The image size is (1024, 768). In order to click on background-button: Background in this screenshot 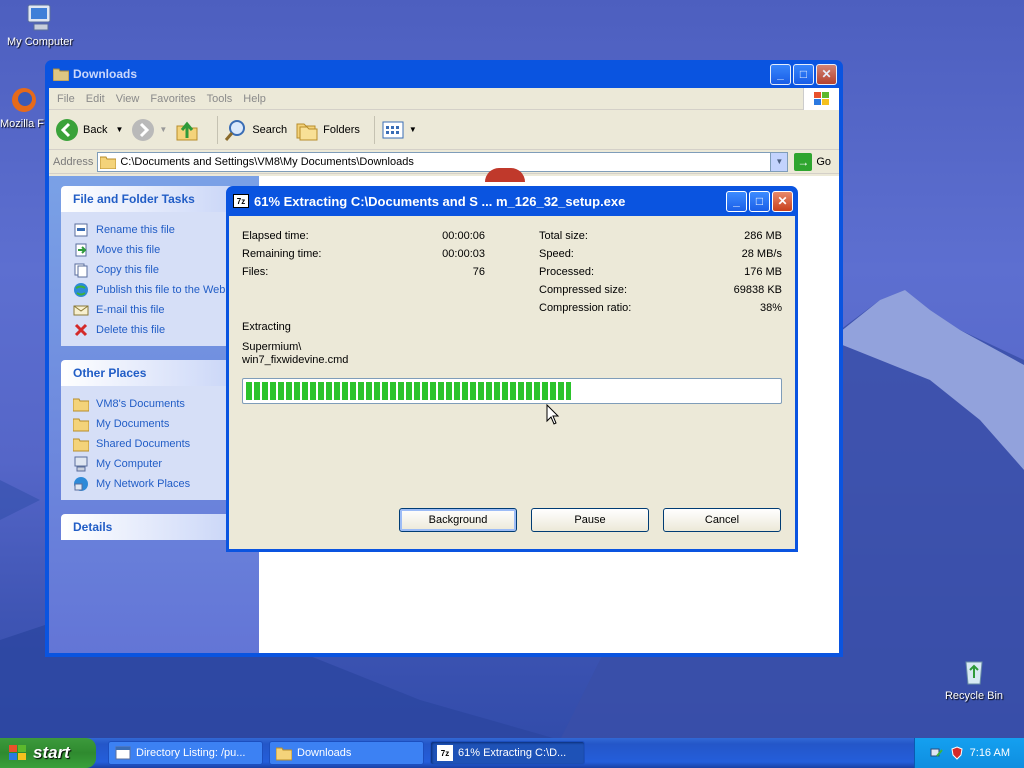, I will do `click(458, 520)`.